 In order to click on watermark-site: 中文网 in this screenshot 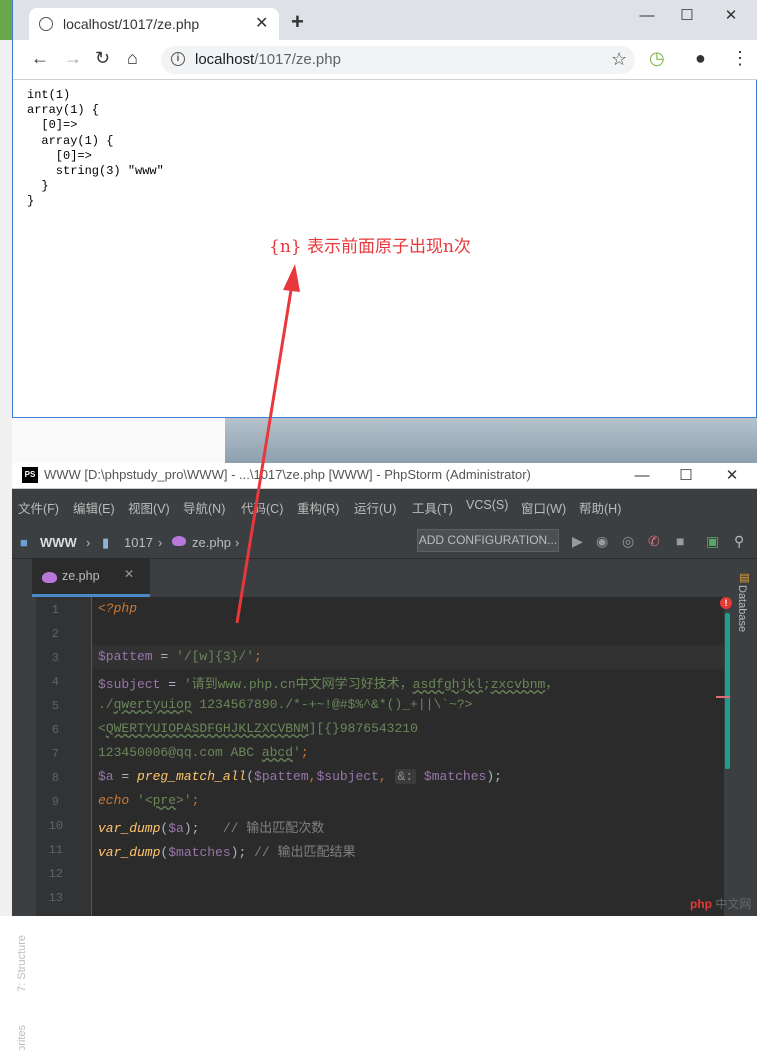, I will do `click(733, 904)`.